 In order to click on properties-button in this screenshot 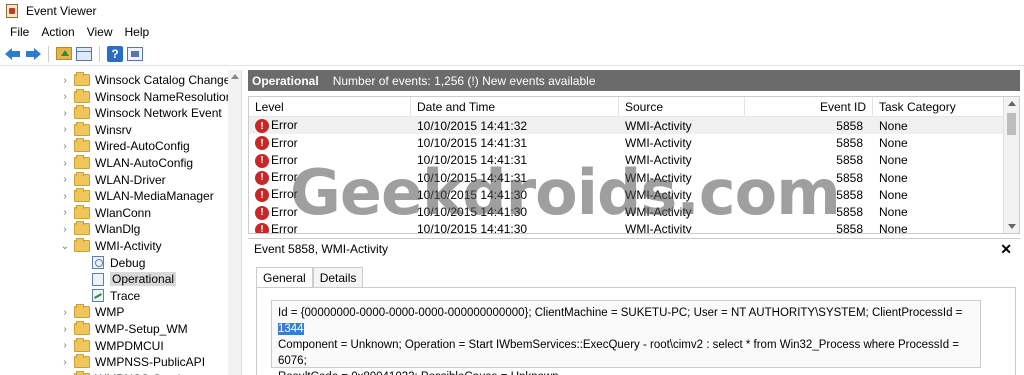, I will do `click(135, 54)`.